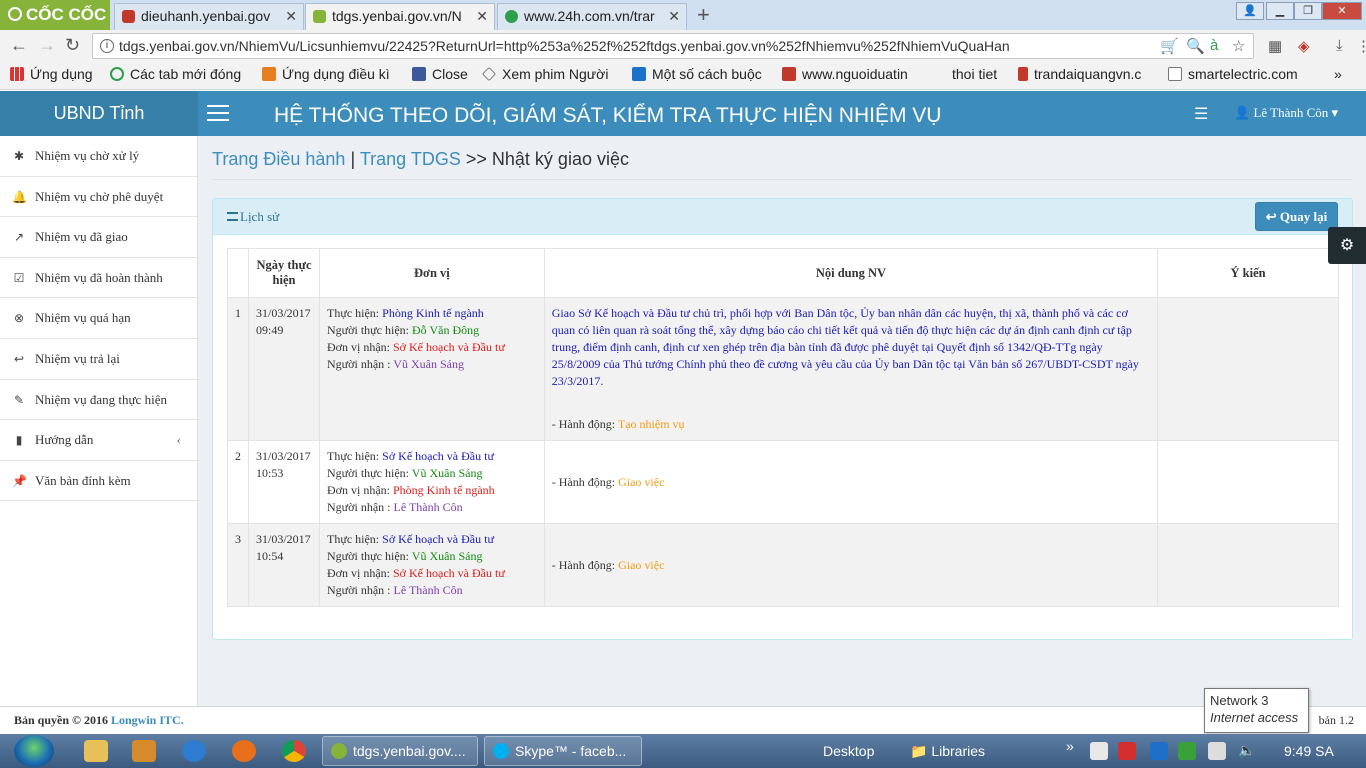 This screenshot has width=1366, height=768. I want to click on tab-tdgs: tdgs.yenbai.gov.vn/N ✕, so click(400, 16).